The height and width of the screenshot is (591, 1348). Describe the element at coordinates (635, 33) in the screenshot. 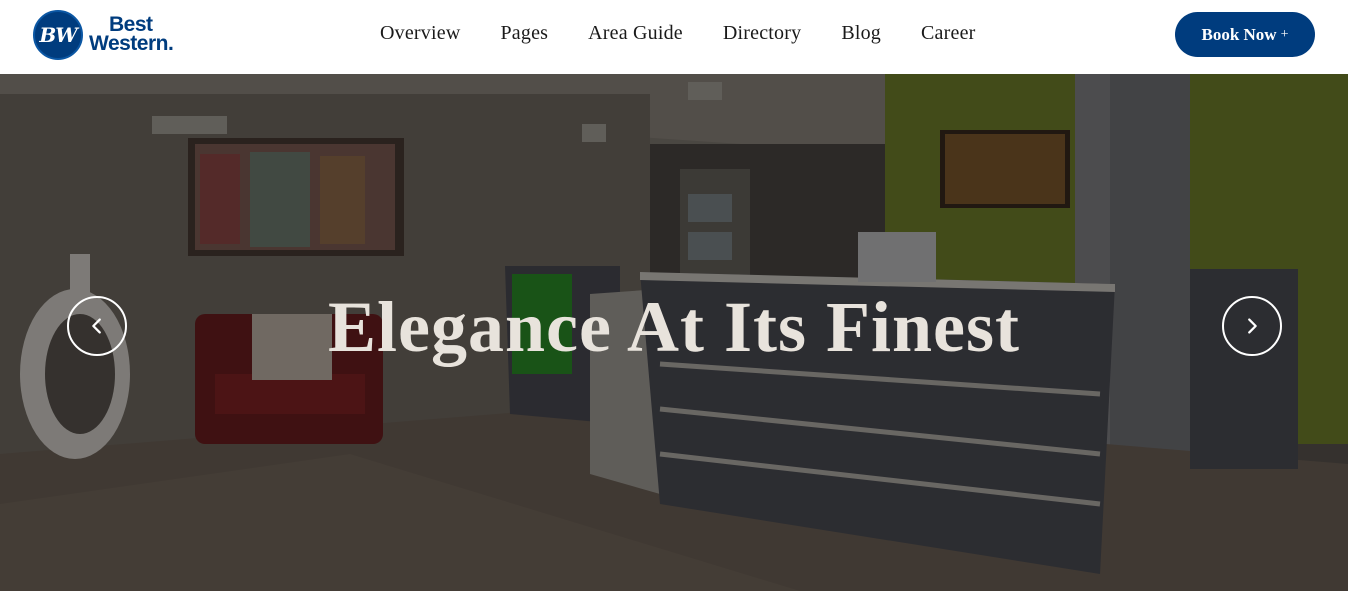

I see `nav-area-guide: Area Guide` at that location.